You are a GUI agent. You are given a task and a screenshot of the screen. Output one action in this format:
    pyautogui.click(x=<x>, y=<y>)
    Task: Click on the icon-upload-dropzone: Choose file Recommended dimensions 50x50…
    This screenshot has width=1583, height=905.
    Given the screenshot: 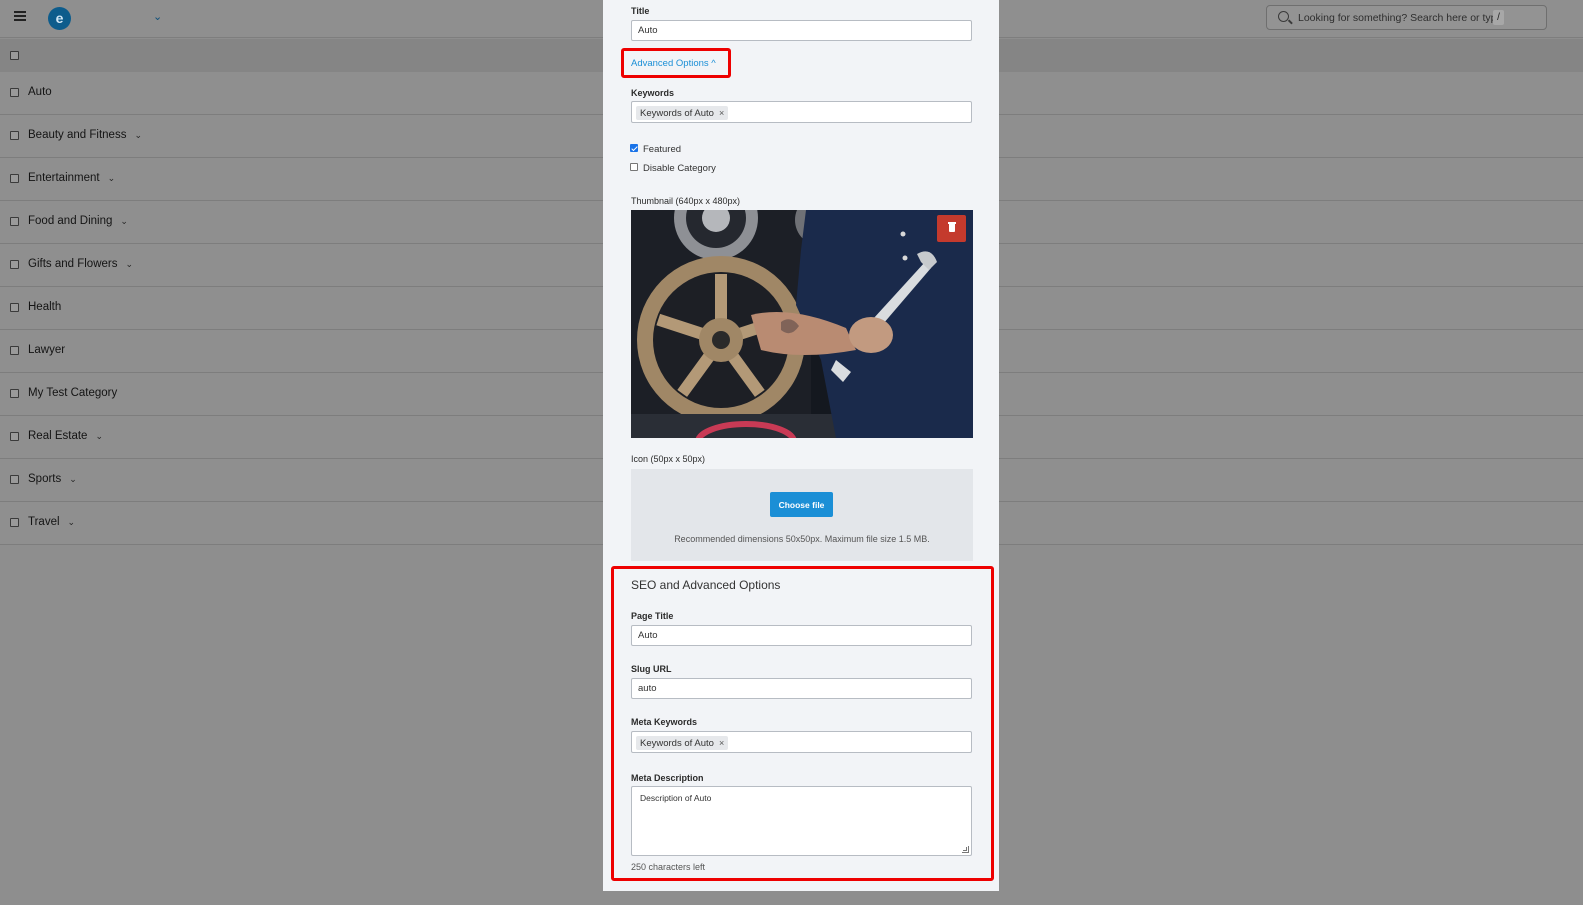 What is the action you would take?
    pyautogui.click(x=802, y=515)
    